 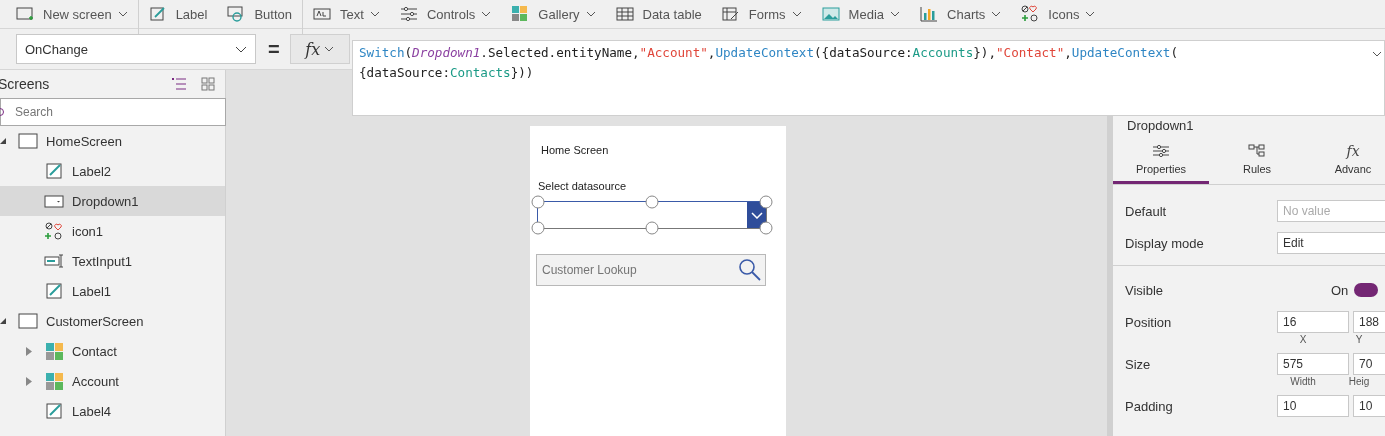 I want to click on property-label: Display mode, so click(x=1165, y=243).